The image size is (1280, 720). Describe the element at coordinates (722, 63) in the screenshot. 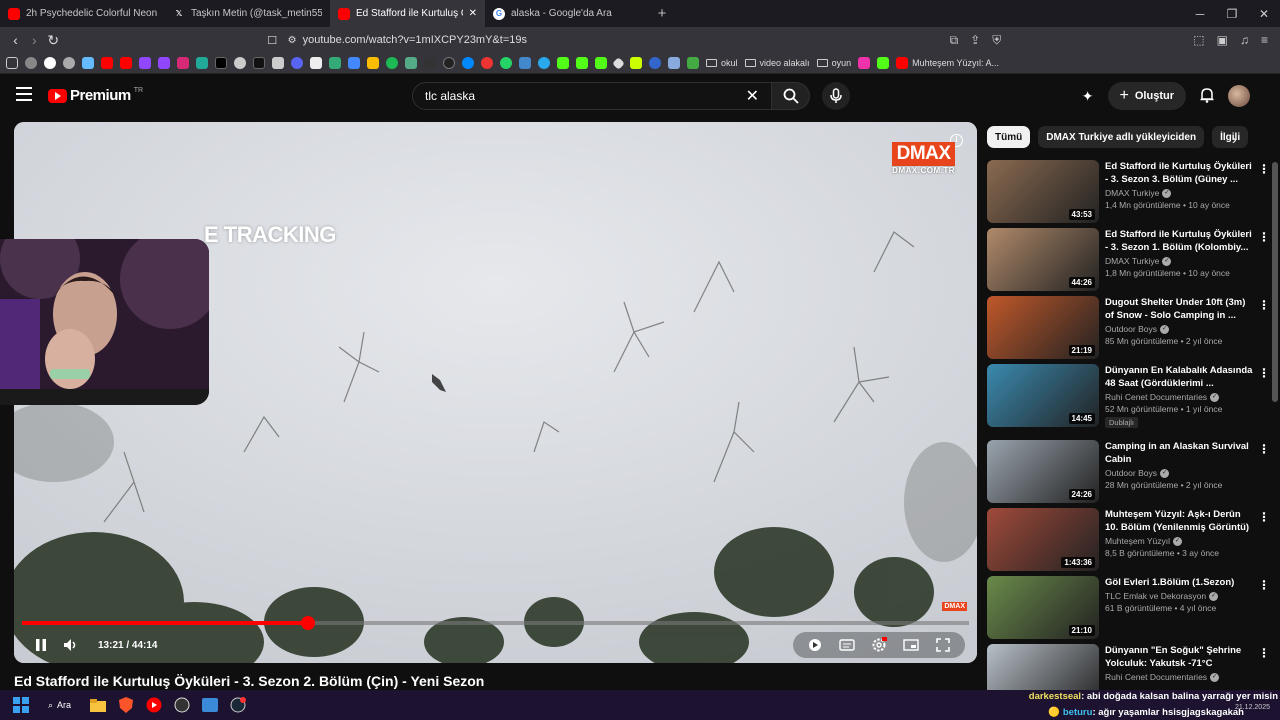

I see `bookmark-folder: okul` at that location.